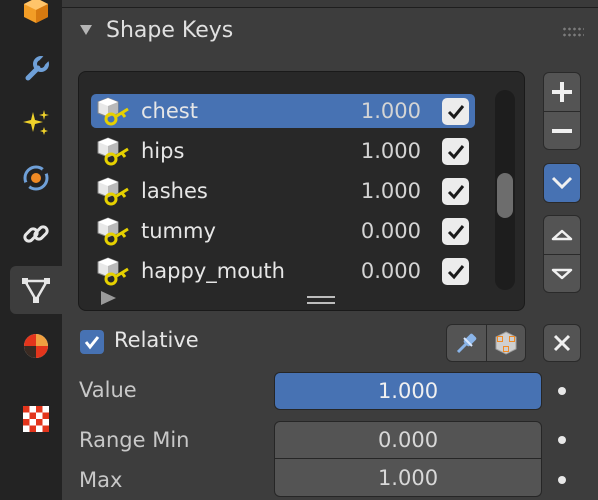  Describe the element at coordinates (108, 390) in the screenshot. I see `value-label: Value` at that location.